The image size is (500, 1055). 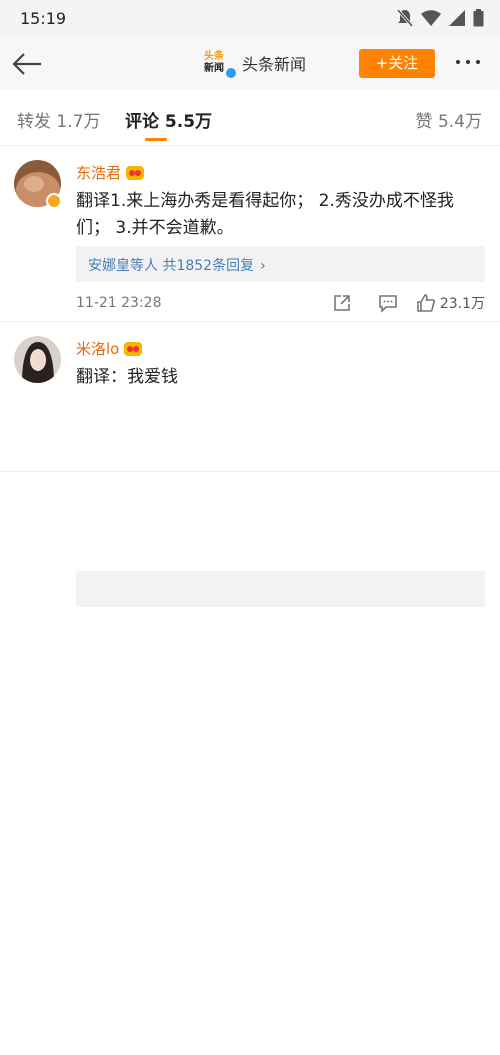 What do you see at coordinates (43, 18) in the screenshot?
I see `status-time: 15:19` at bounding box center [43, 18].